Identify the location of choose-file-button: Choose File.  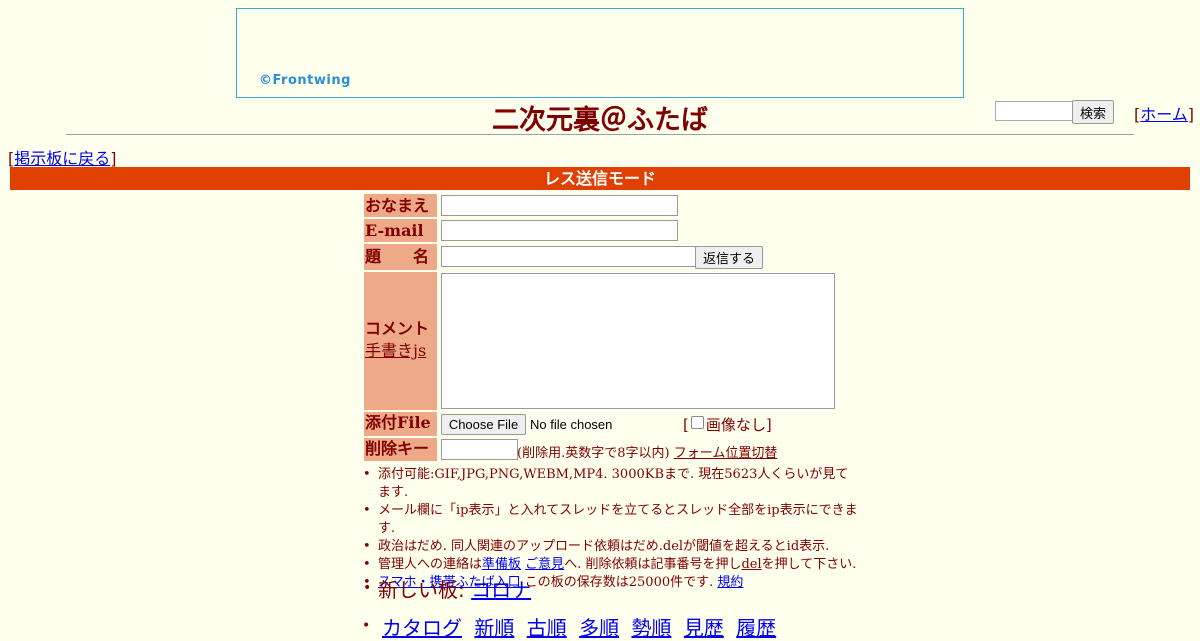
(483, 424).